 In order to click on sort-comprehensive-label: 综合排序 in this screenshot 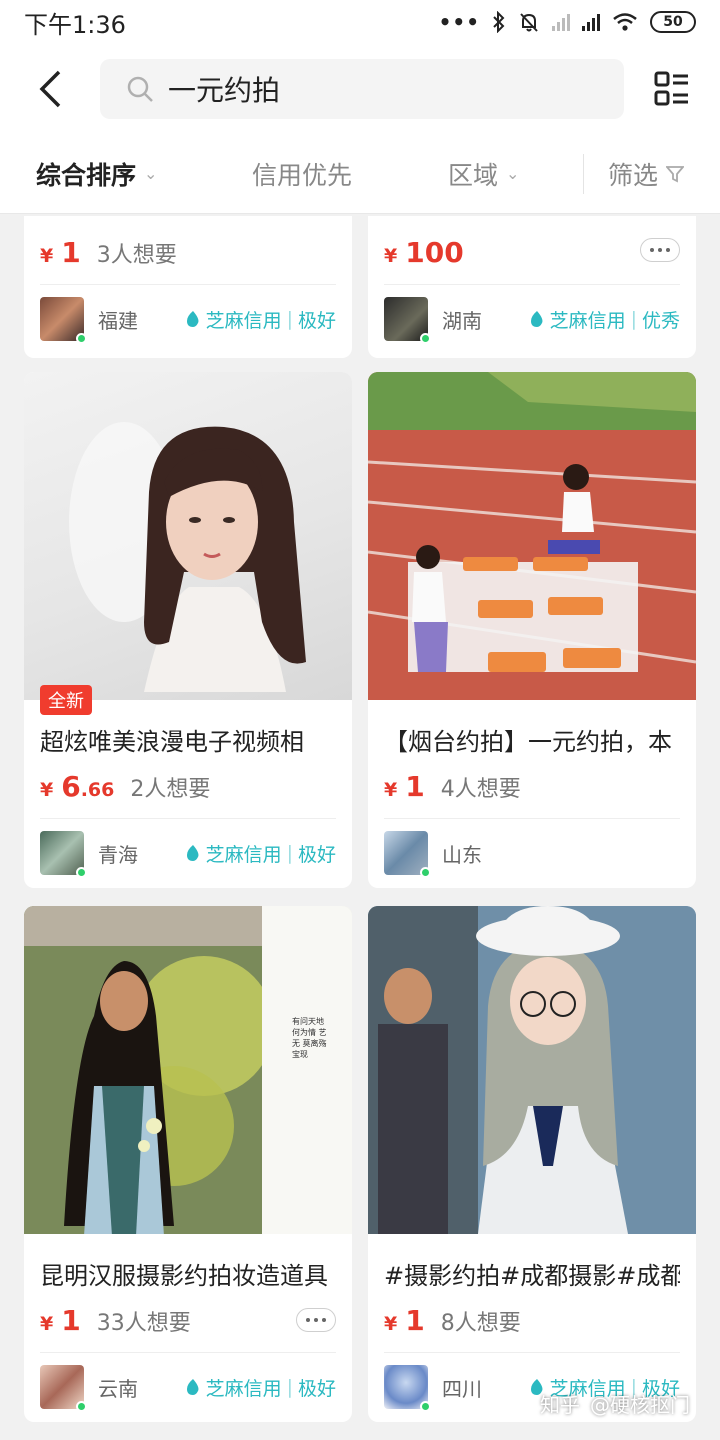, I will do `click(86, 175)`.